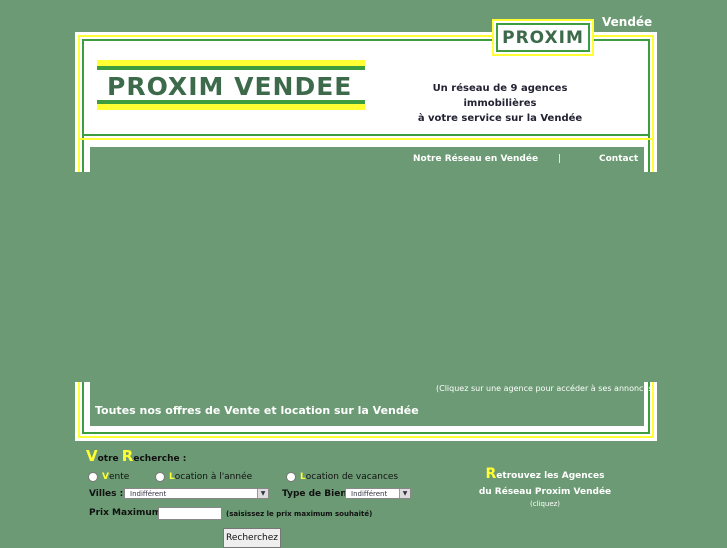 This screenshot has height=548, width=727. I want to click on agencies-line1: etrouvez les Agences, so click(550, 476).